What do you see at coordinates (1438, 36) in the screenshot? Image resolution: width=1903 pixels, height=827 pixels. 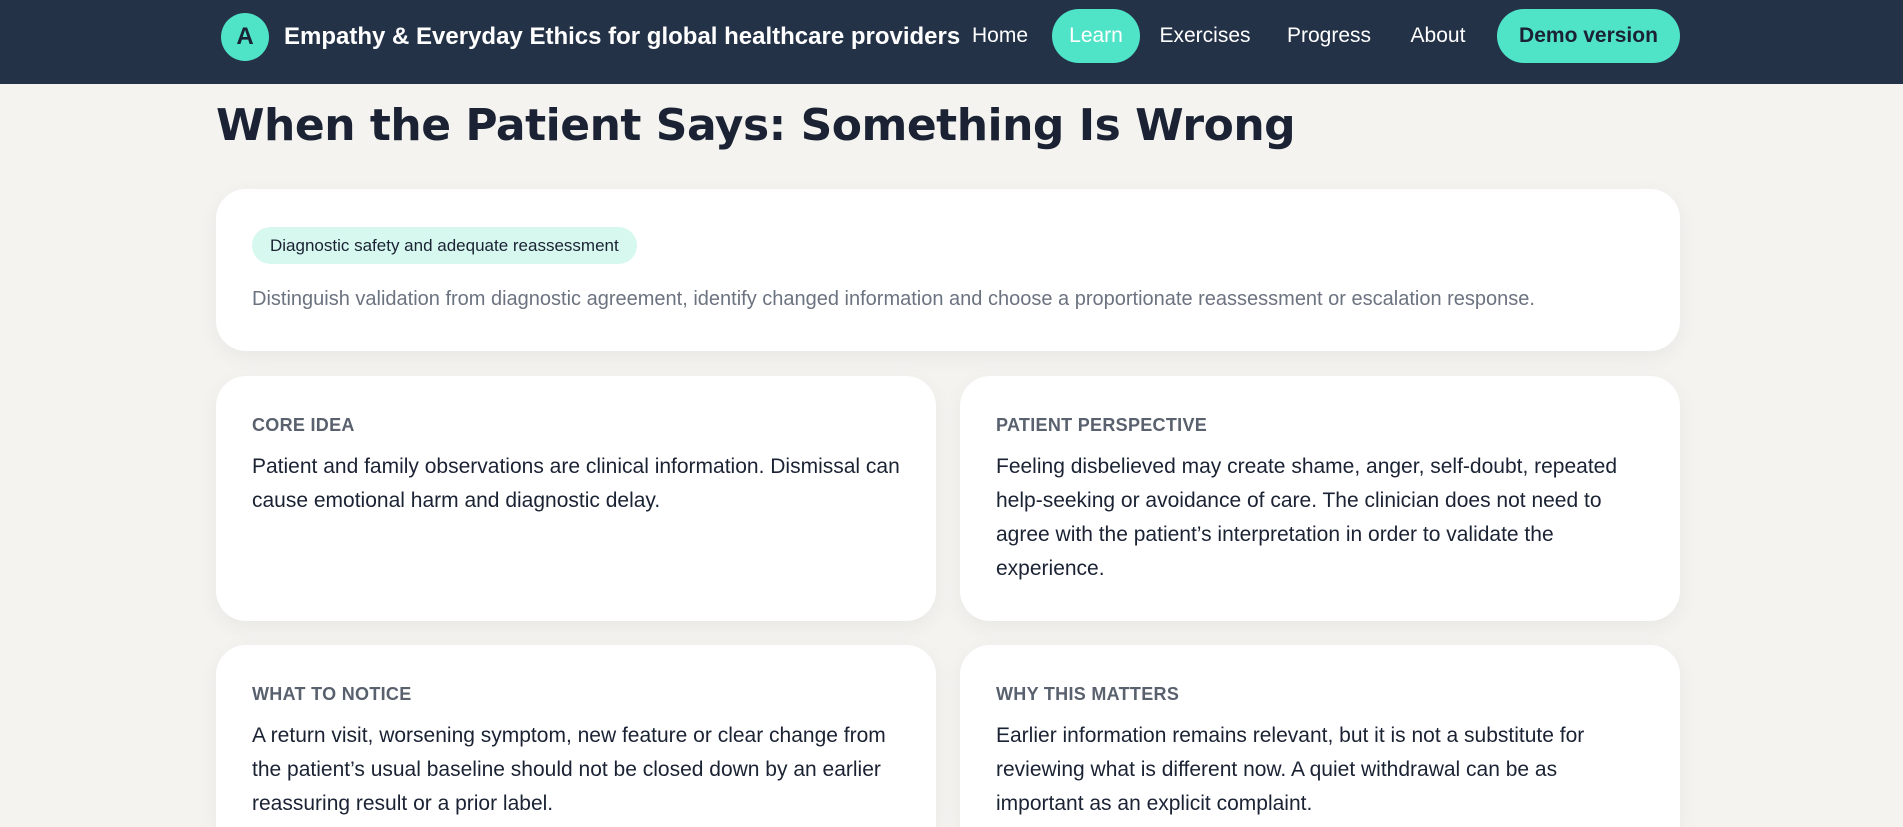 I see `nav-about: About` at bounding box center [1438, 36].